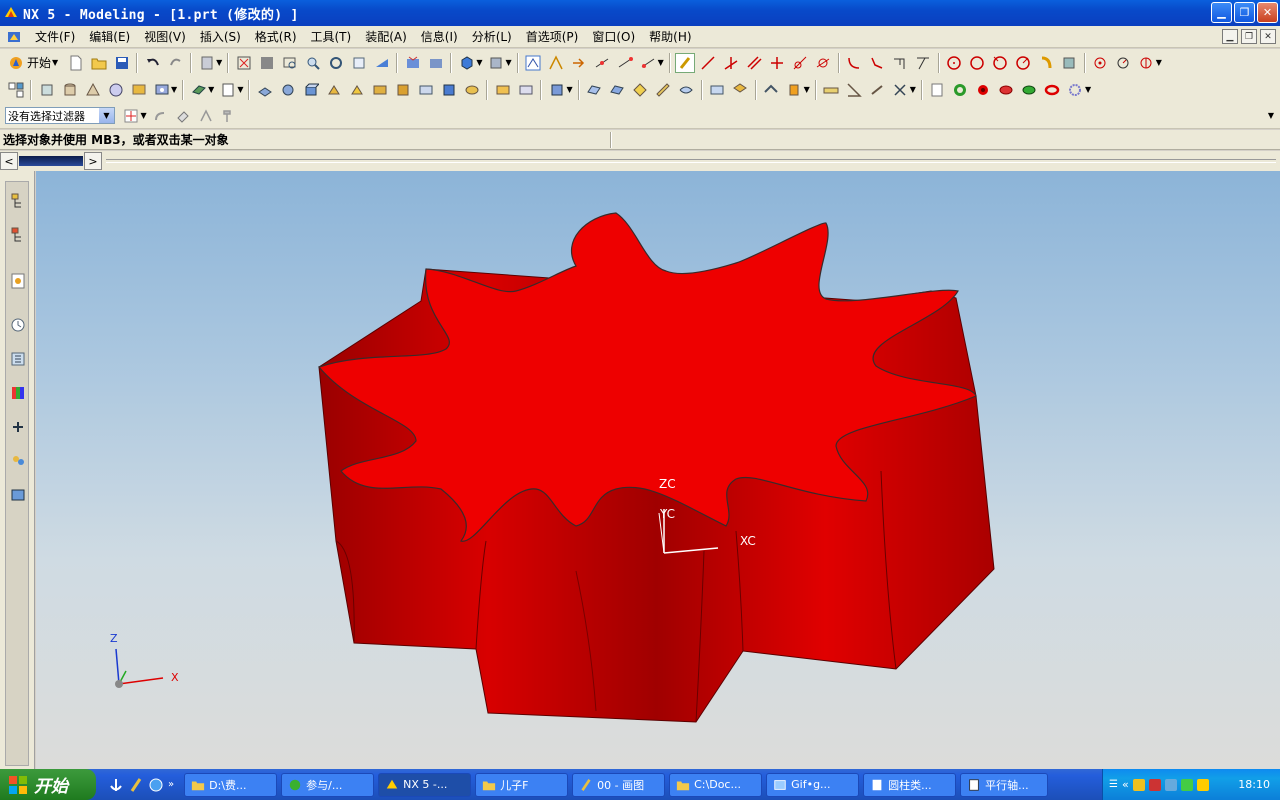 This screenshot has width=1280, height=800. What do you see at coordinates (18, 393) in the screenshot?
I see `palette-icon` at bounding box center [18, 393].